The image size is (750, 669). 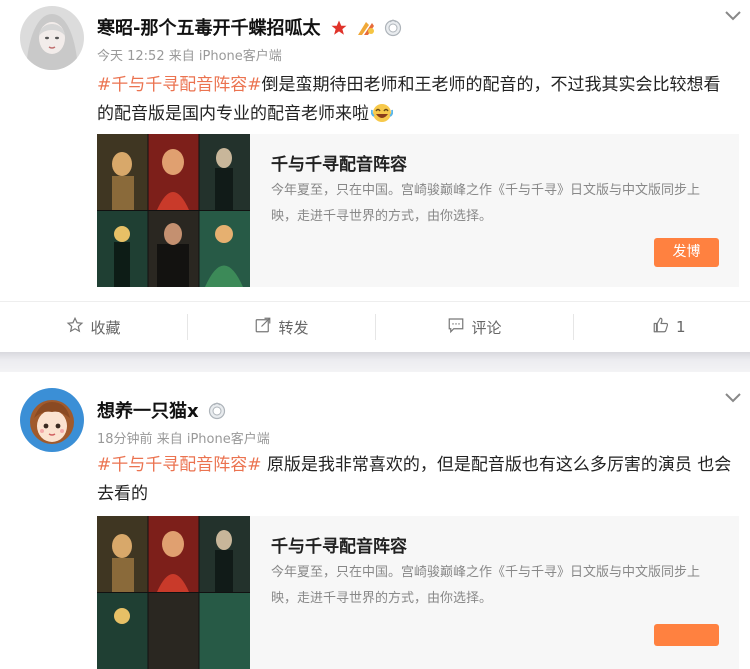 I want to click on username: 想养一只猫x, so click(x=161, y=411).